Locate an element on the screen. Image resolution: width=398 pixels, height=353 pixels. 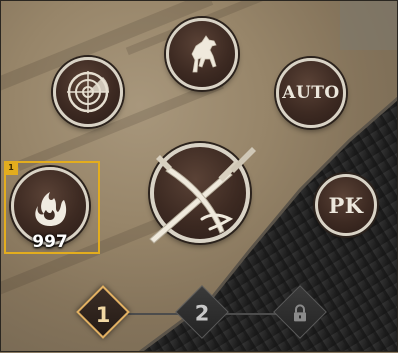
auto-label: AUTO is located at coordinates (311, 93).